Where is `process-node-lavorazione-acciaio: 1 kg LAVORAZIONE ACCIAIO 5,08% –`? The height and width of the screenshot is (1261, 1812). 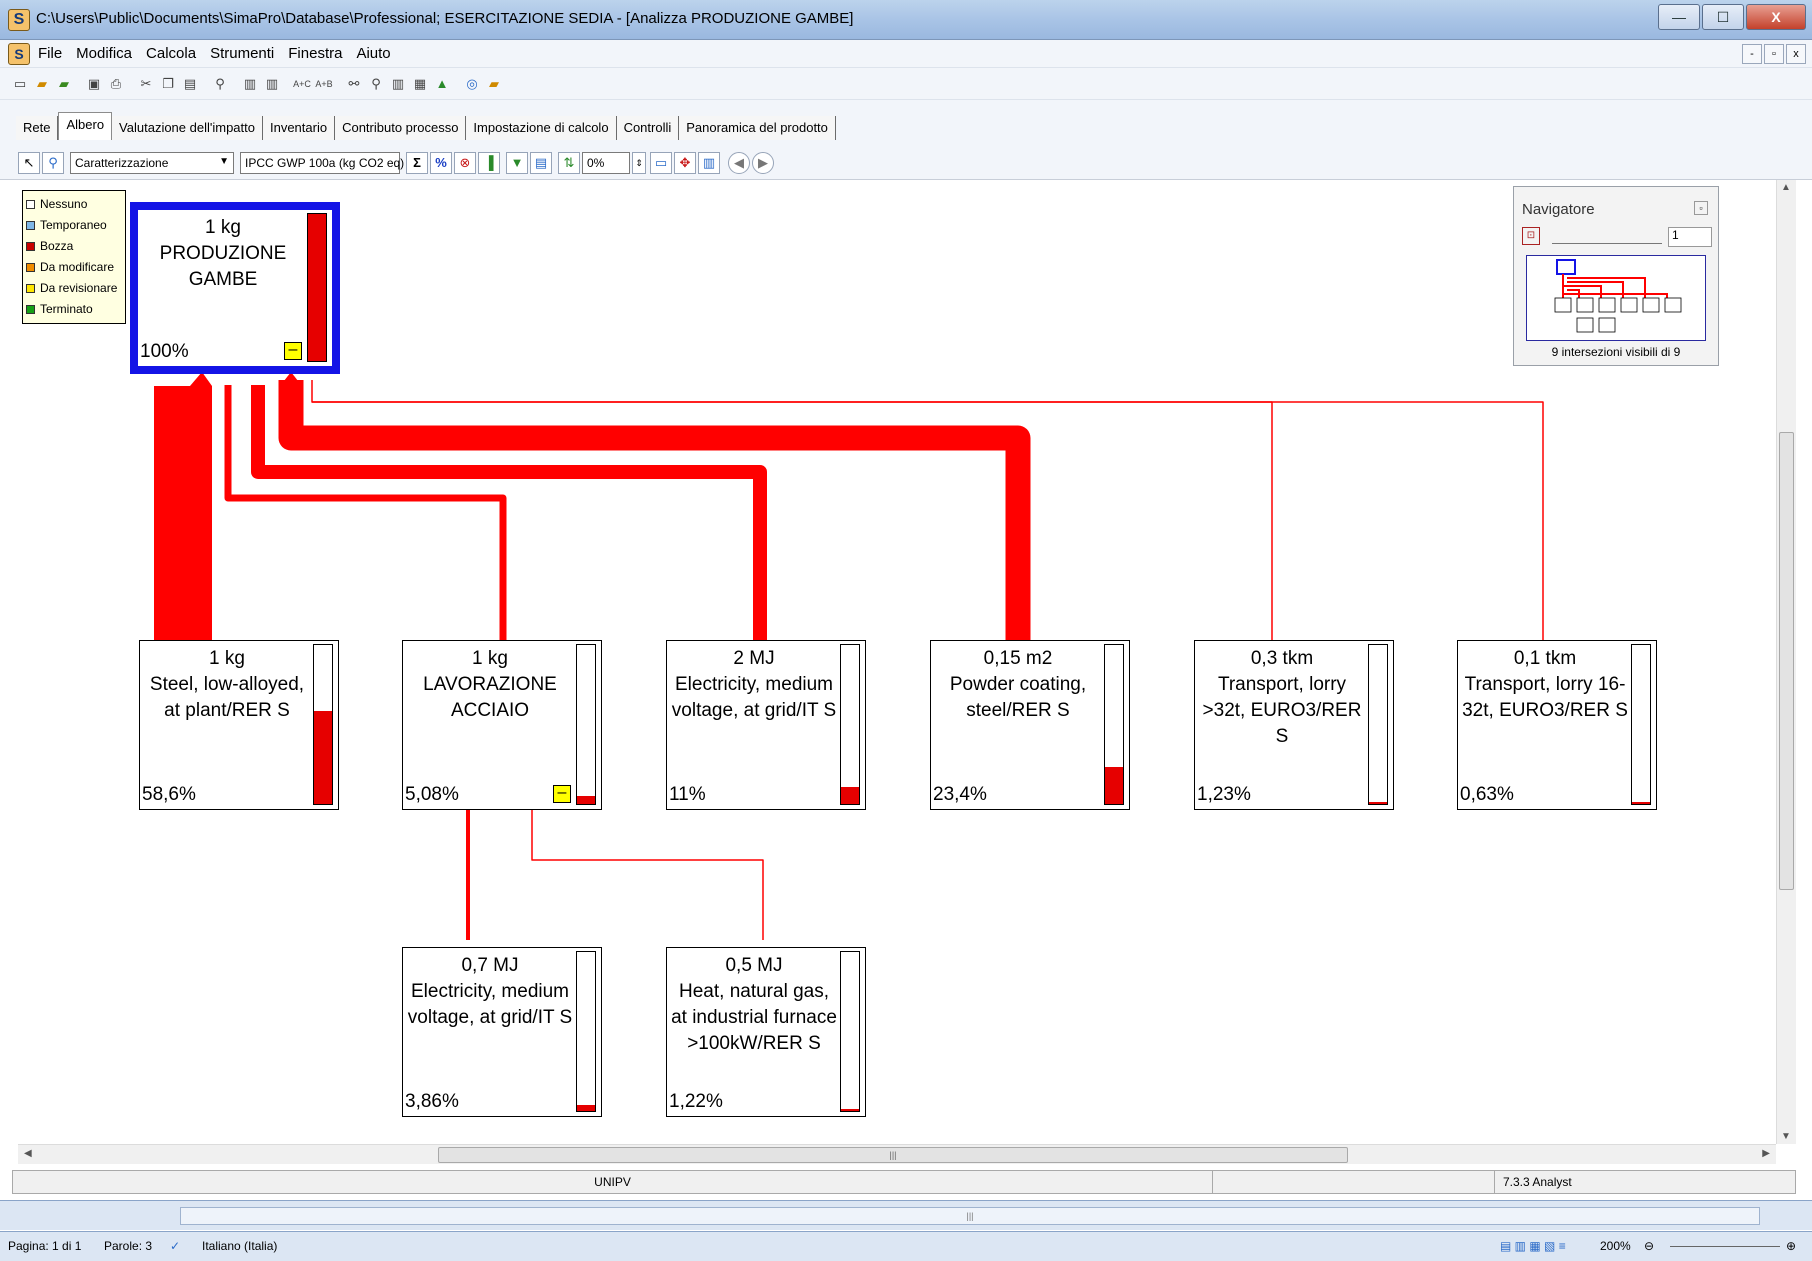
process-node-lavorazione-acciaio: 1 kg LAVORAZIONE ACCIAIO 5,08% – is located at coordinates (502, 725).